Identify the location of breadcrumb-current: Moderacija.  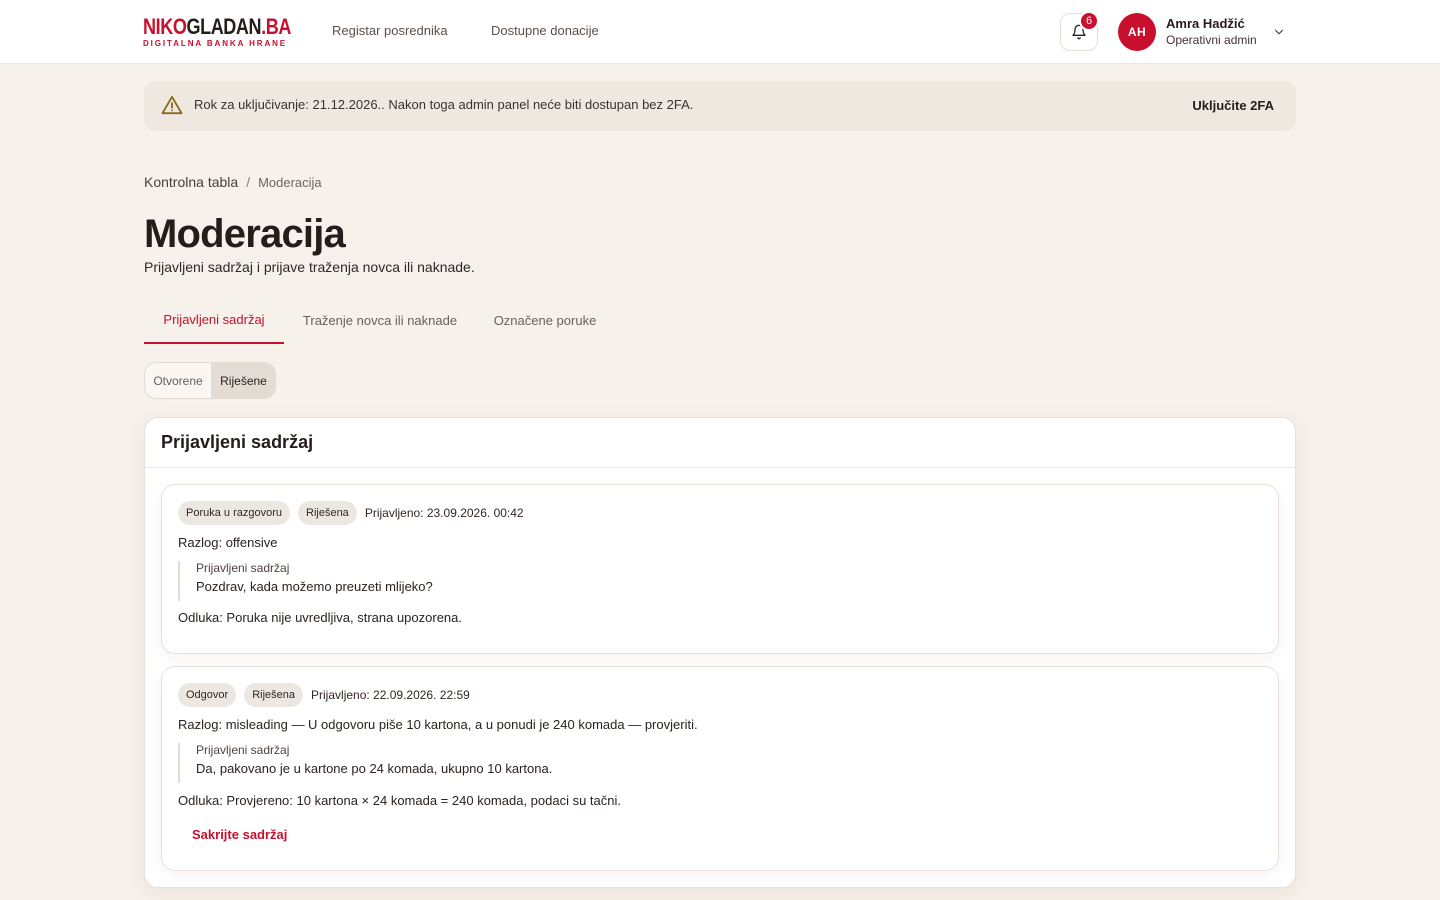
(290, 182).